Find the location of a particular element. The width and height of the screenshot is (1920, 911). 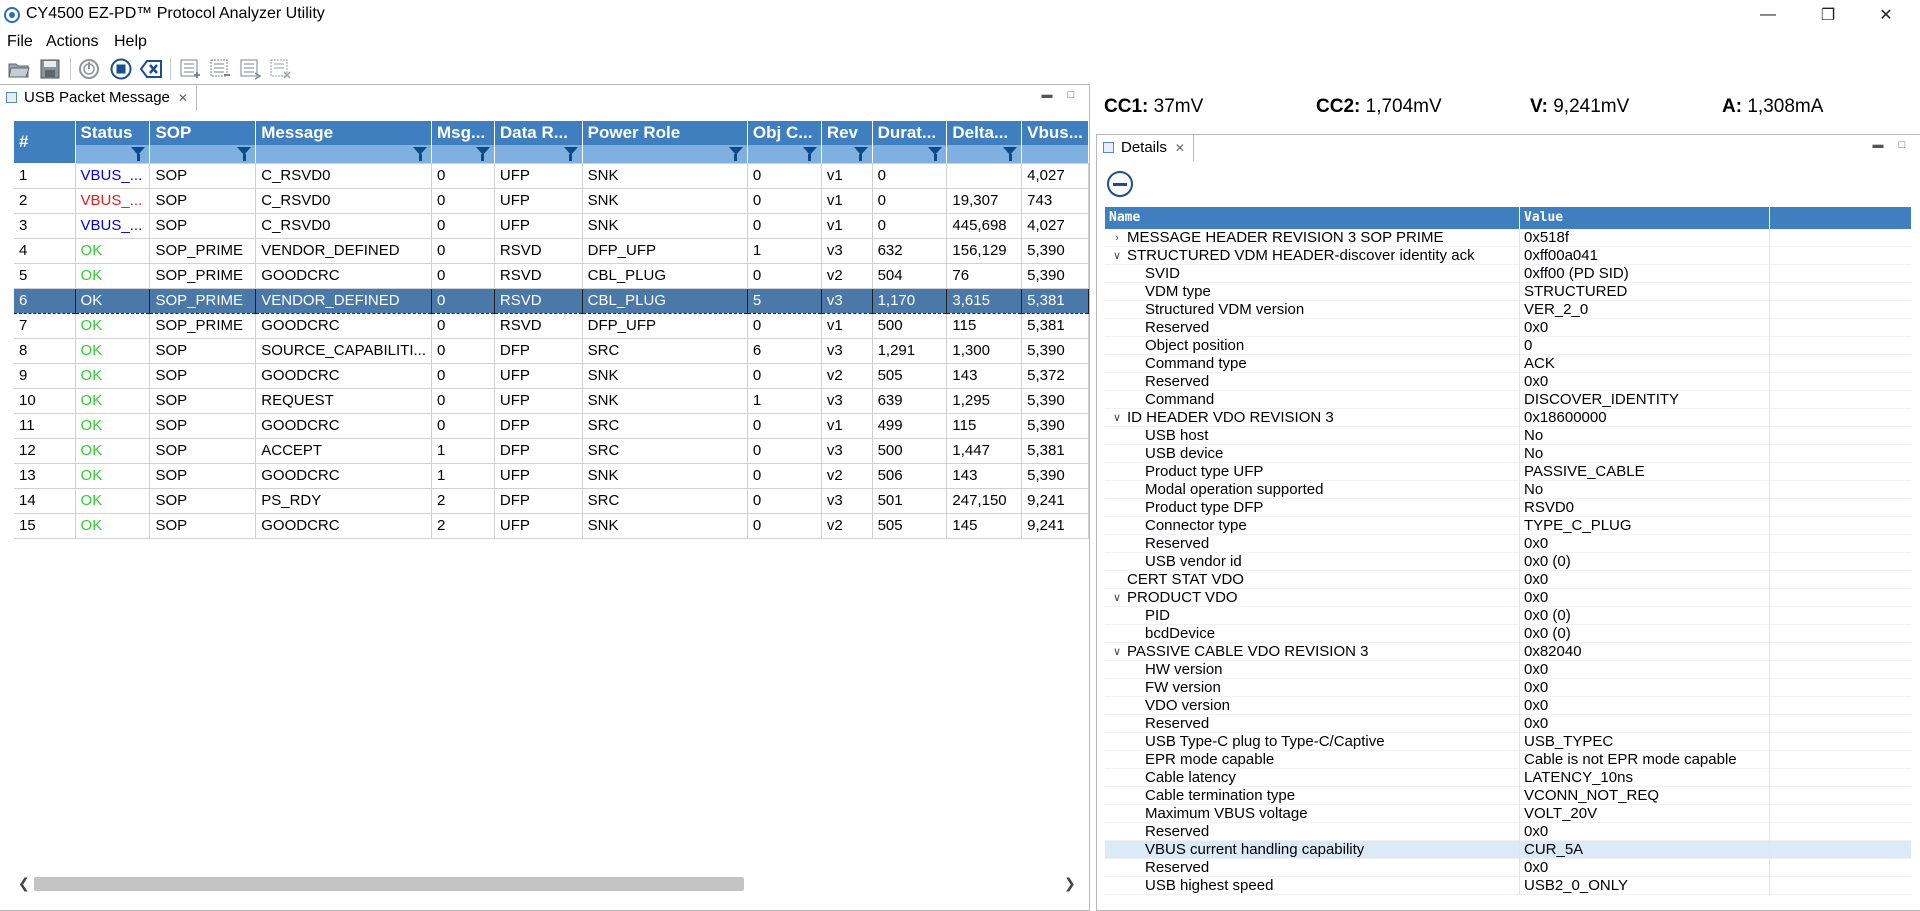

value-column-header: Value is located at coordinates (1543, 217).